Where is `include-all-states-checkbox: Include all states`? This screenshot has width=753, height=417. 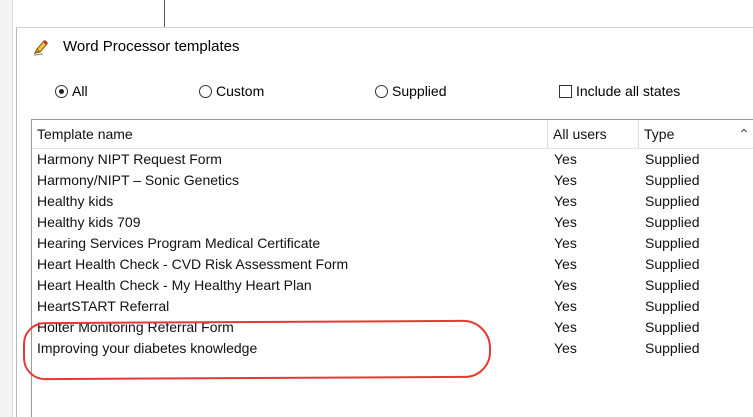 include-all-states-checkbox: Include all states is located at coordinates (619, 91).